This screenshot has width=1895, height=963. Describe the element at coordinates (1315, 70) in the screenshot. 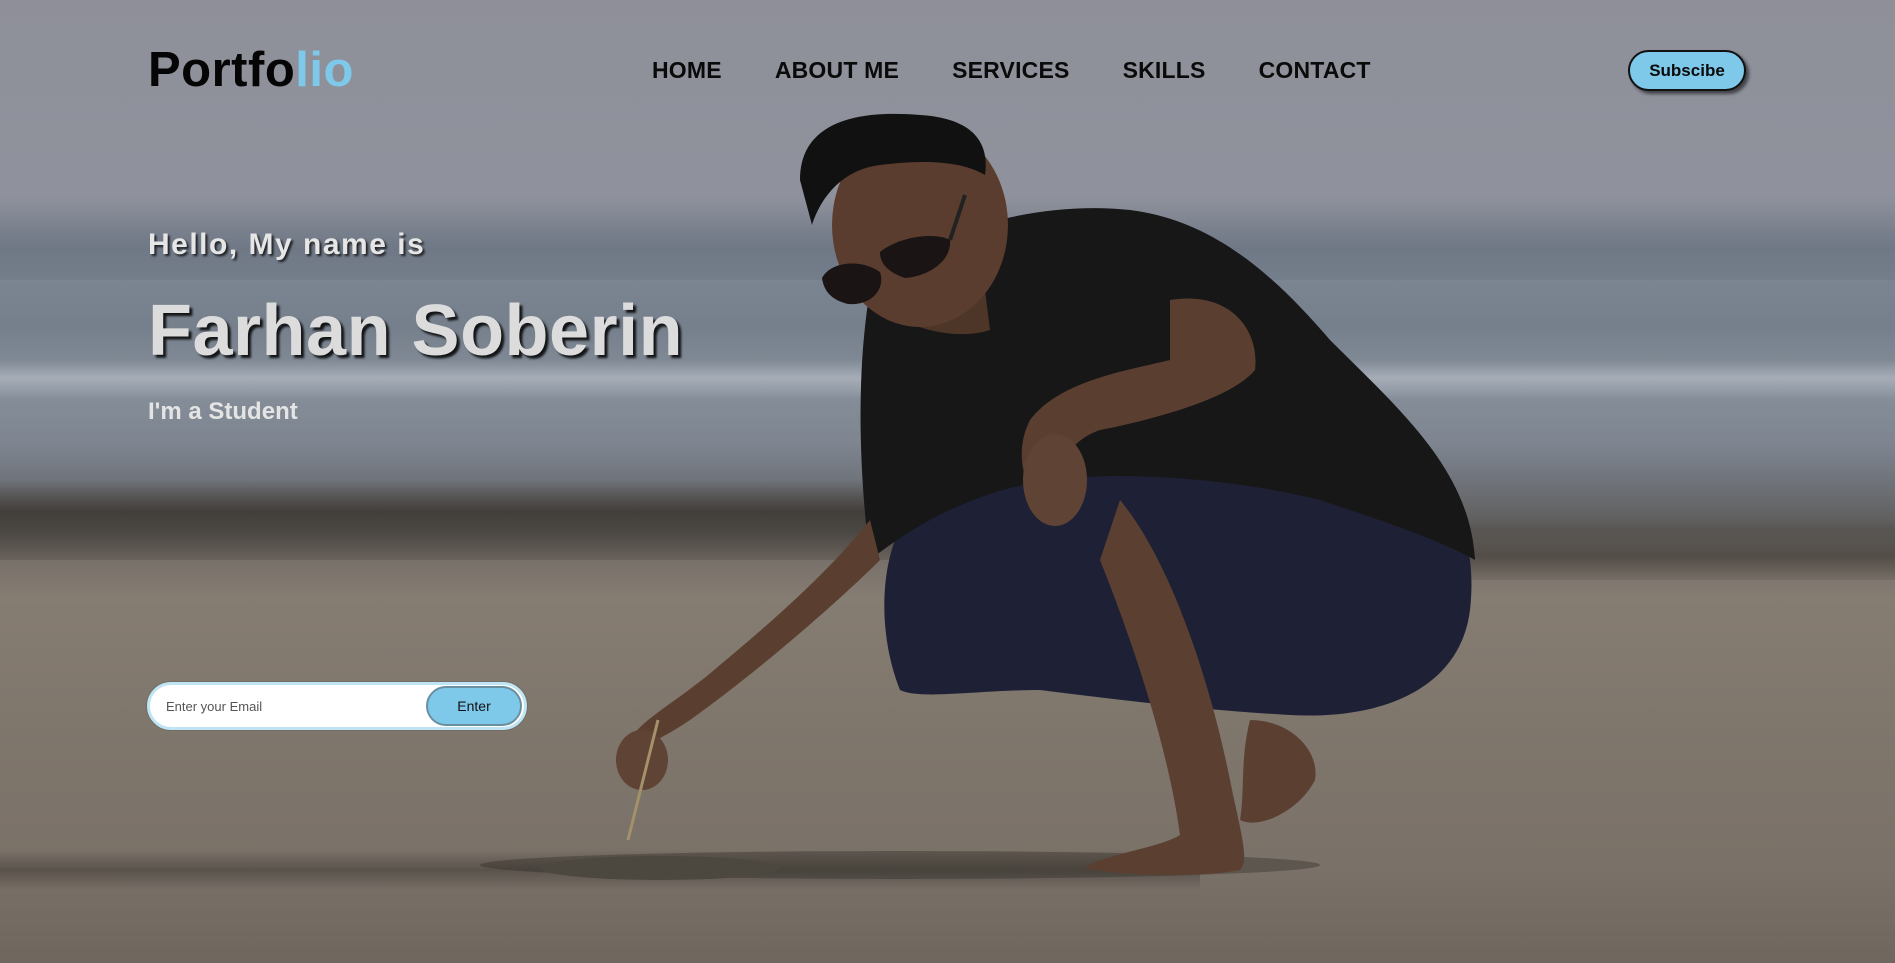

I see `nav-link-contact: CONTACT` at that location.